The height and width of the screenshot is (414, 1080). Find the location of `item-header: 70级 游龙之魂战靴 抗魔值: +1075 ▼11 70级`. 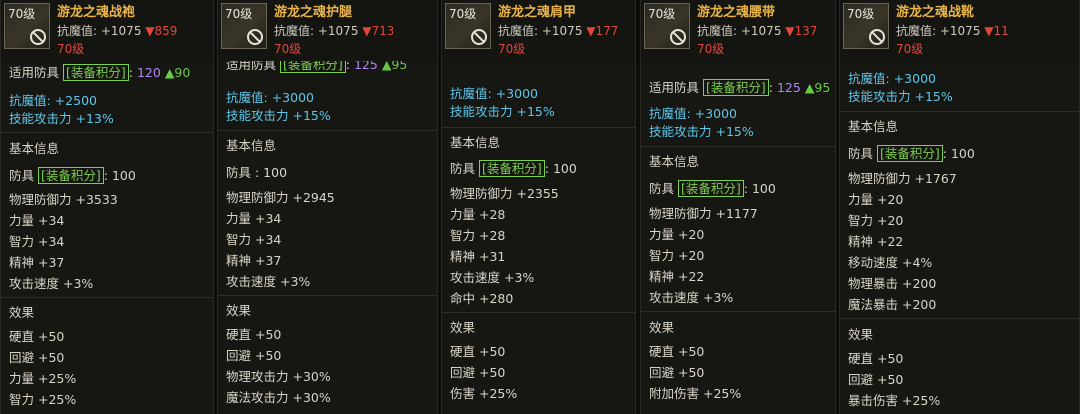

item-header: 70级 游龙之魂战靴 抗魔值: +1075 ▼11 70级 is located at coordinates (959, 30).